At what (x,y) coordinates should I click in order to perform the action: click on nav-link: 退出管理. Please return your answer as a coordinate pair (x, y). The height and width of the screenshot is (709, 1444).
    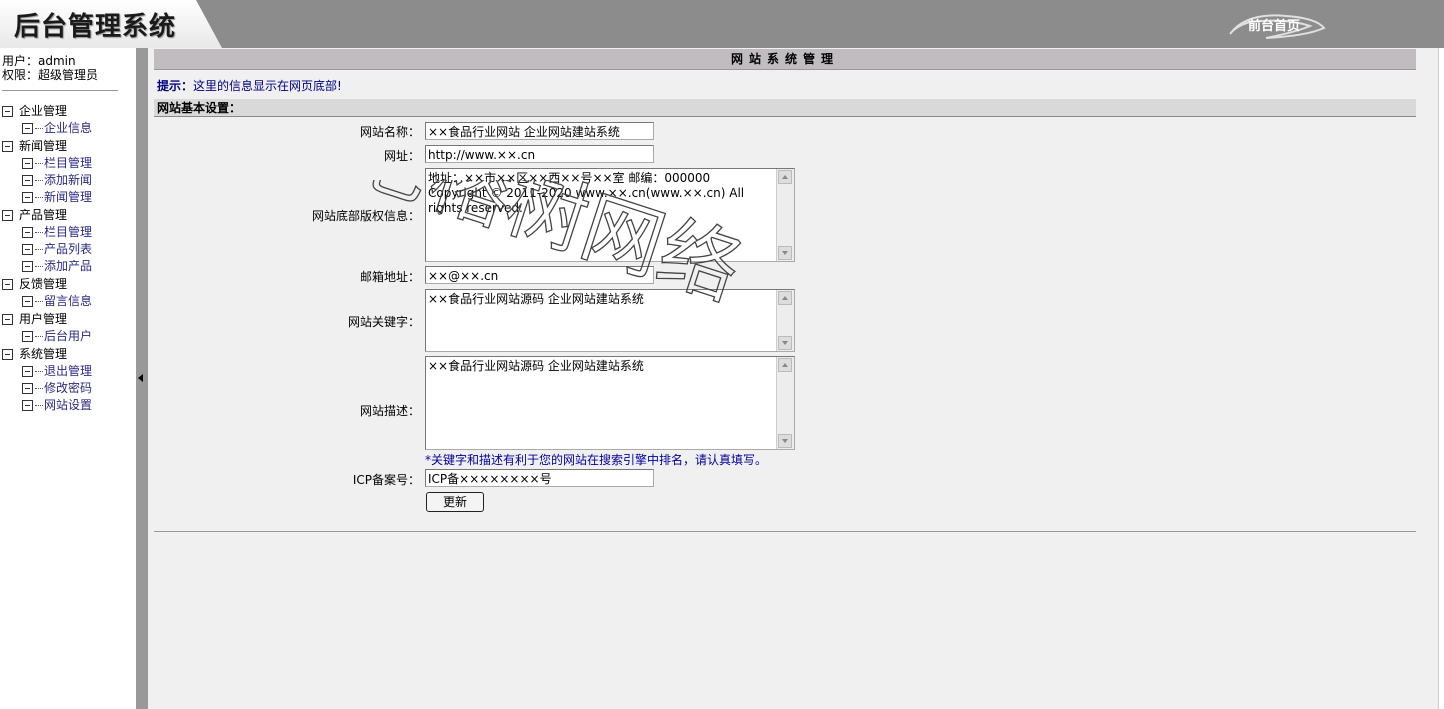
    Looking at the image, I should click on (68, 371).